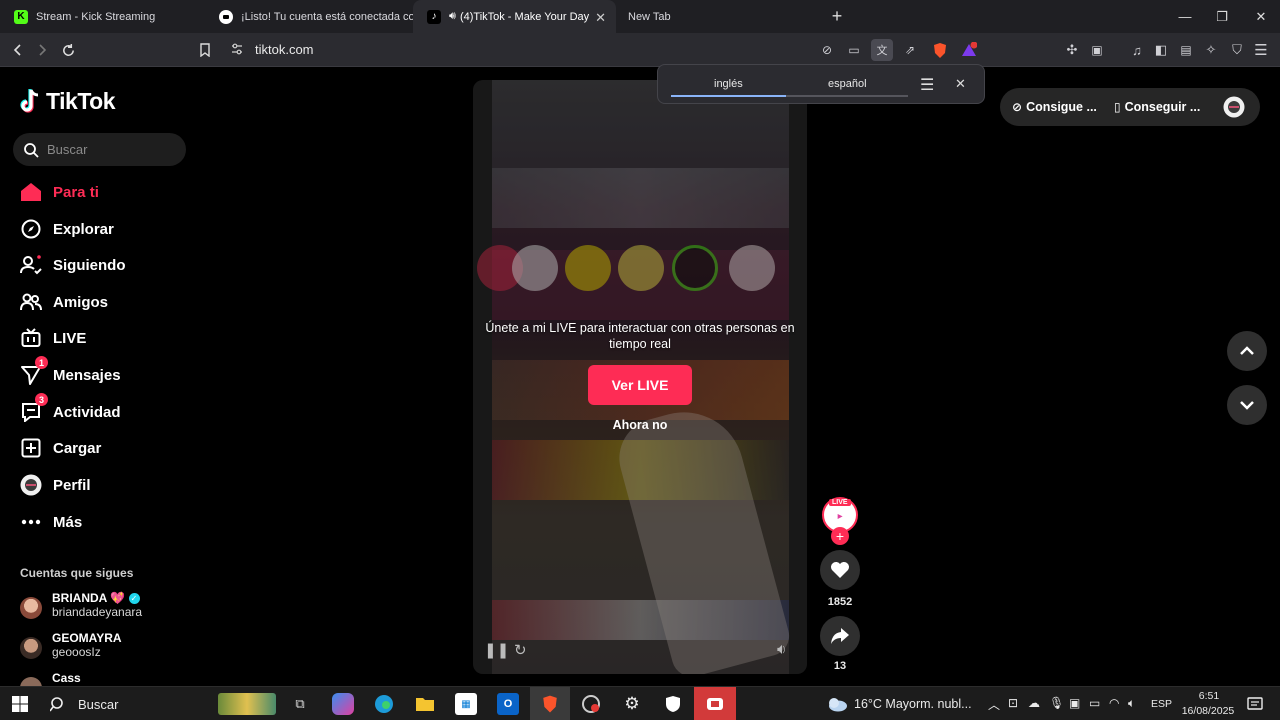 The image size is (1280, 720). What do you see at coordinates (994, 704) in the screenshot?
I see `show-hidden-icons-chevron-icon: ︿` at bounding box center [994, 704].